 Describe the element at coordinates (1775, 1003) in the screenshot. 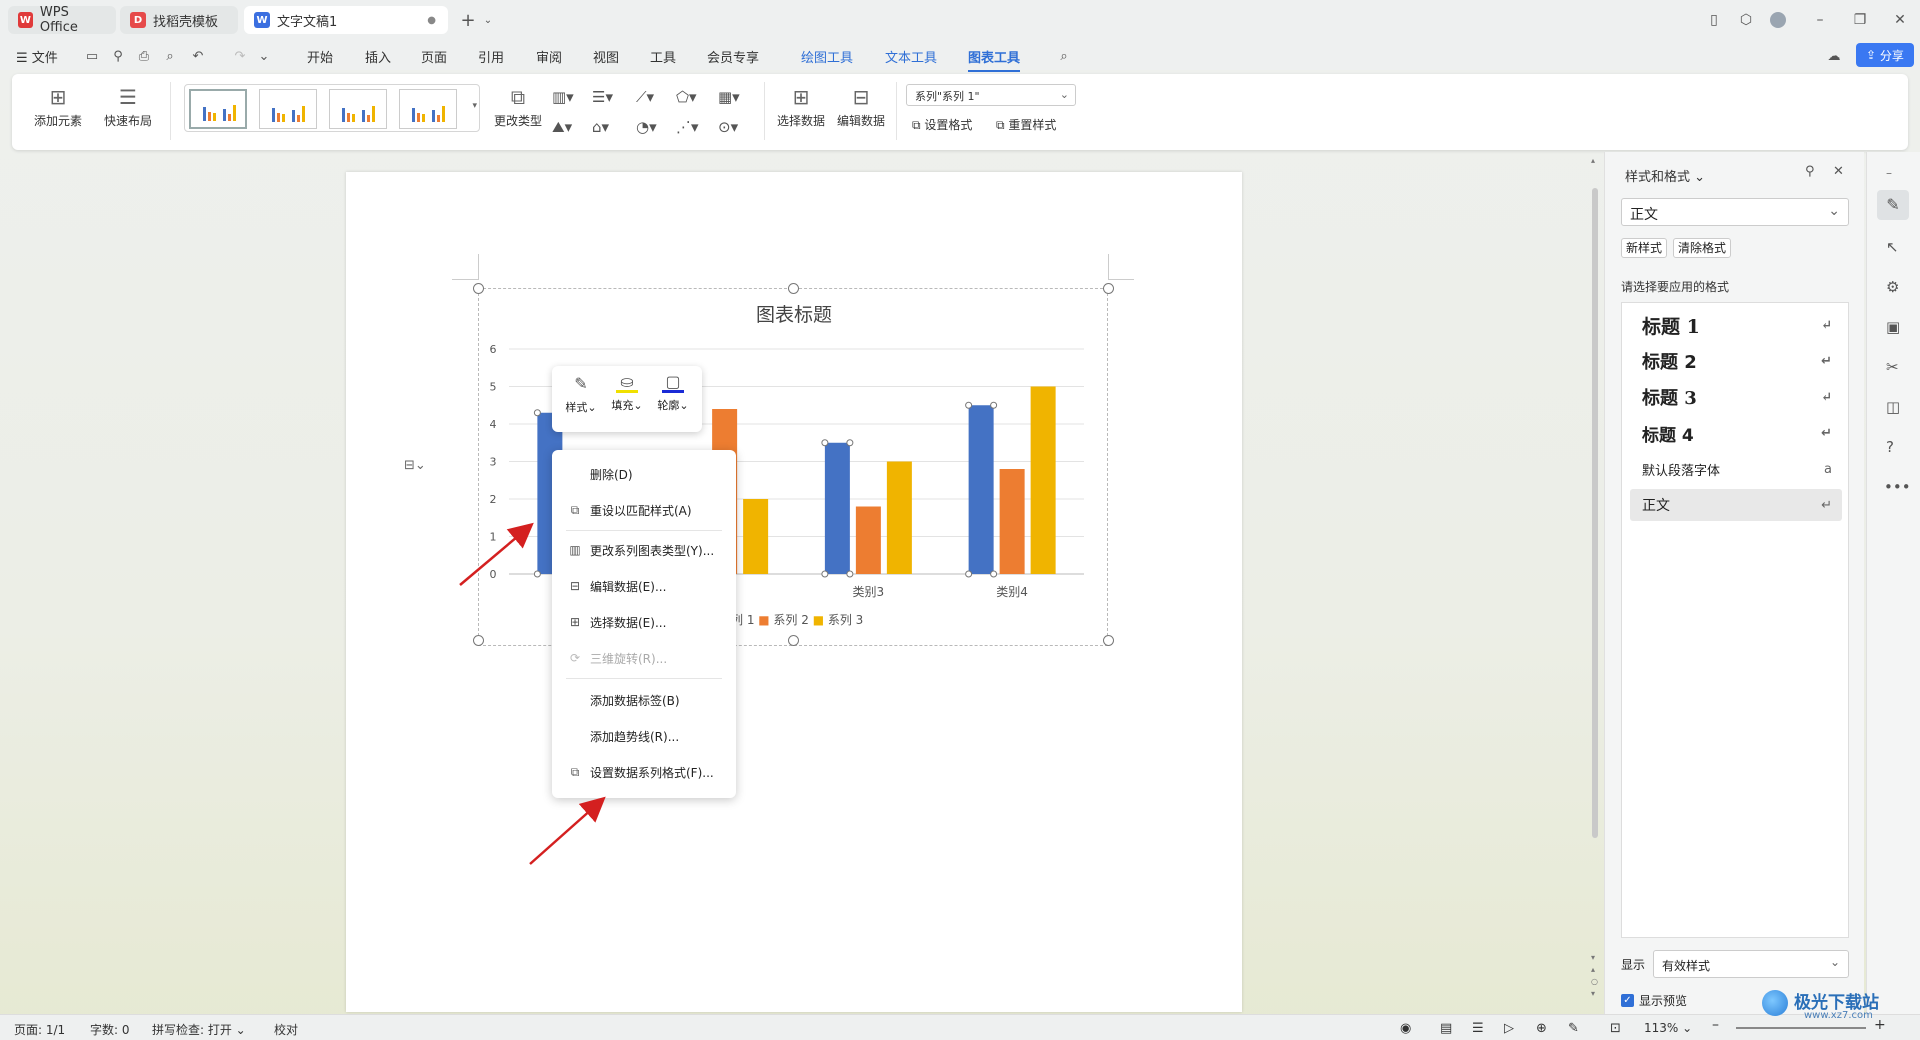

I see `watermark-logo-icon` at that location.